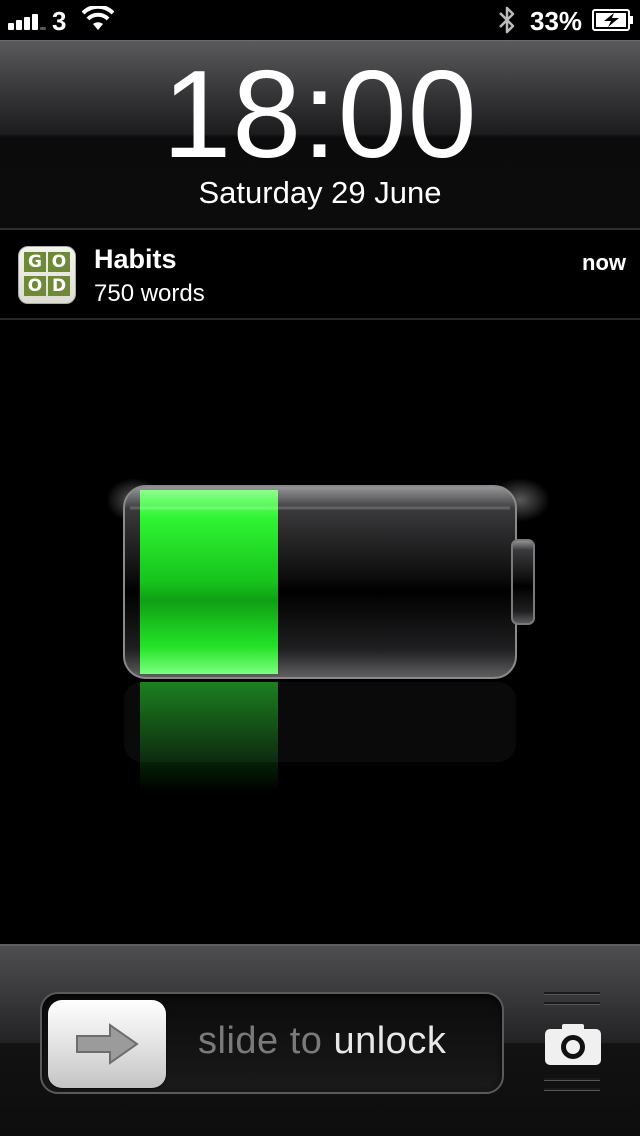  Describe the element at coordinates (28, 21) in the screenshot. I see `signal-icon` at that location.